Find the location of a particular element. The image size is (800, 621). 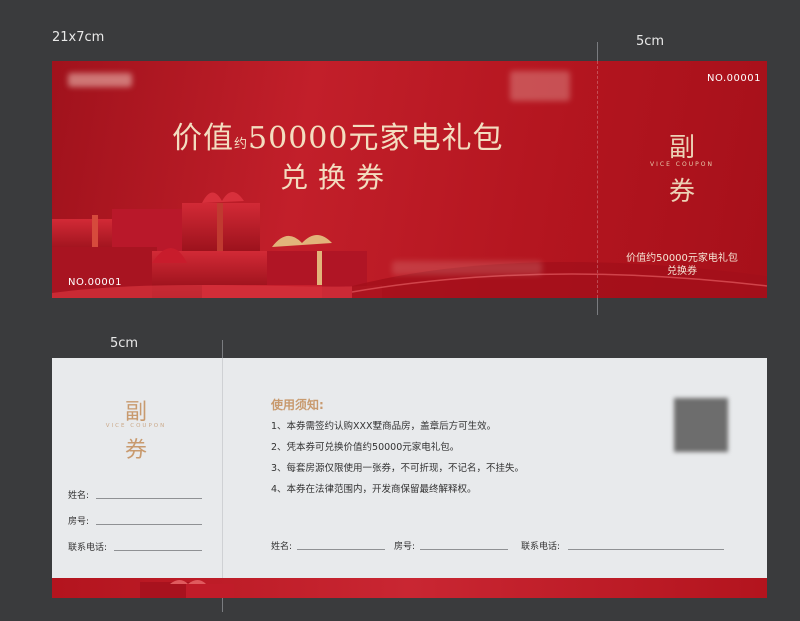

stub-phone-field is located at coordinates (158, 550).